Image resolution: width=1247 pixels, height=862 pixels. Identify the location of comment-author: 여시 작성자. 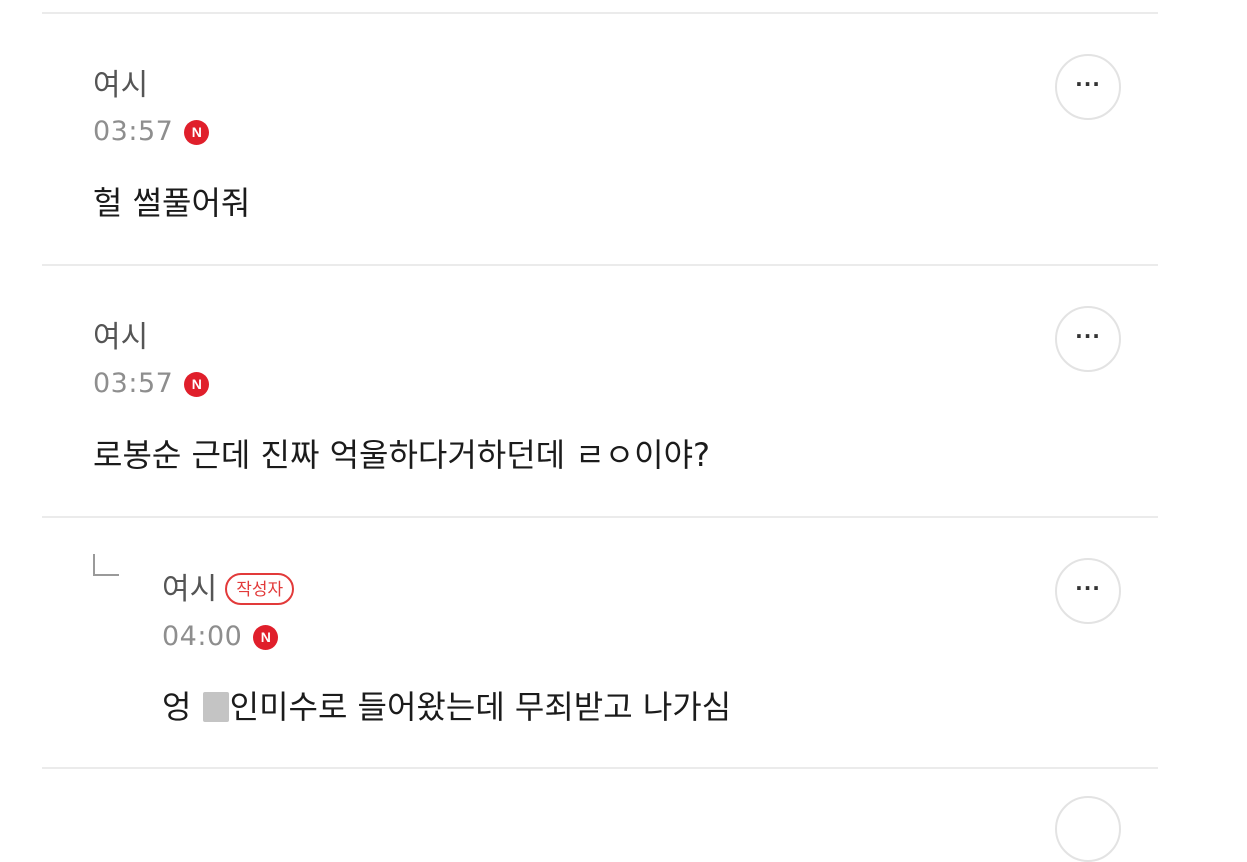
(228, 590).